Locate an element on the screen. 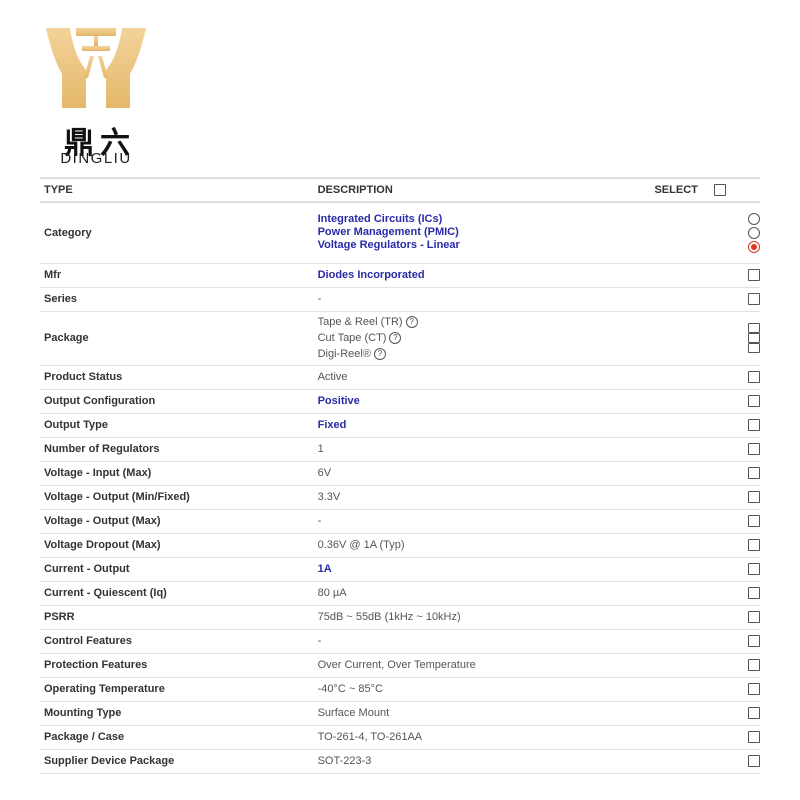 This screenshot has width=800, height=800. table-row: Output Type Fixed is located at coordinates (400, 425).